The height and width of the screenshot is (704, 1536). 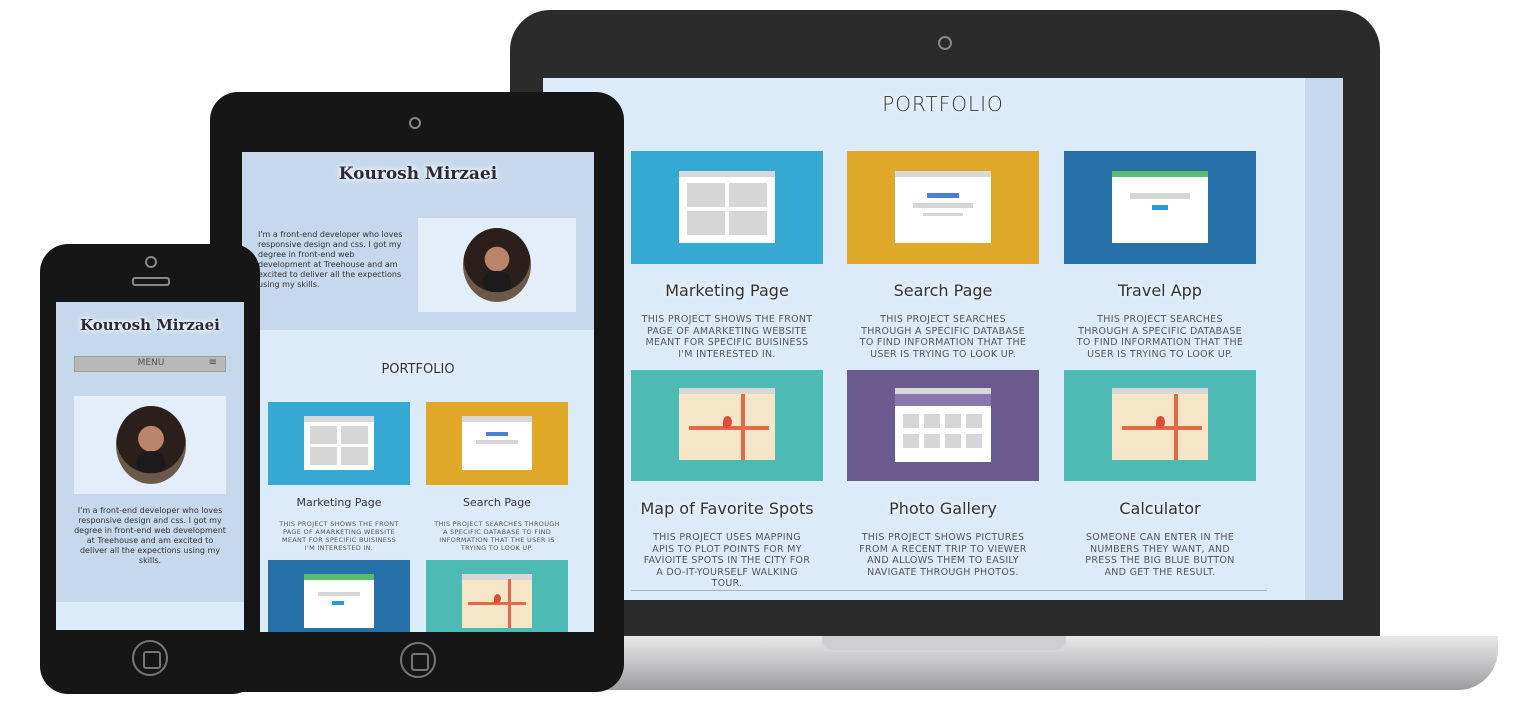 I want to click on phone-avatar, so click(x=151, y=445).